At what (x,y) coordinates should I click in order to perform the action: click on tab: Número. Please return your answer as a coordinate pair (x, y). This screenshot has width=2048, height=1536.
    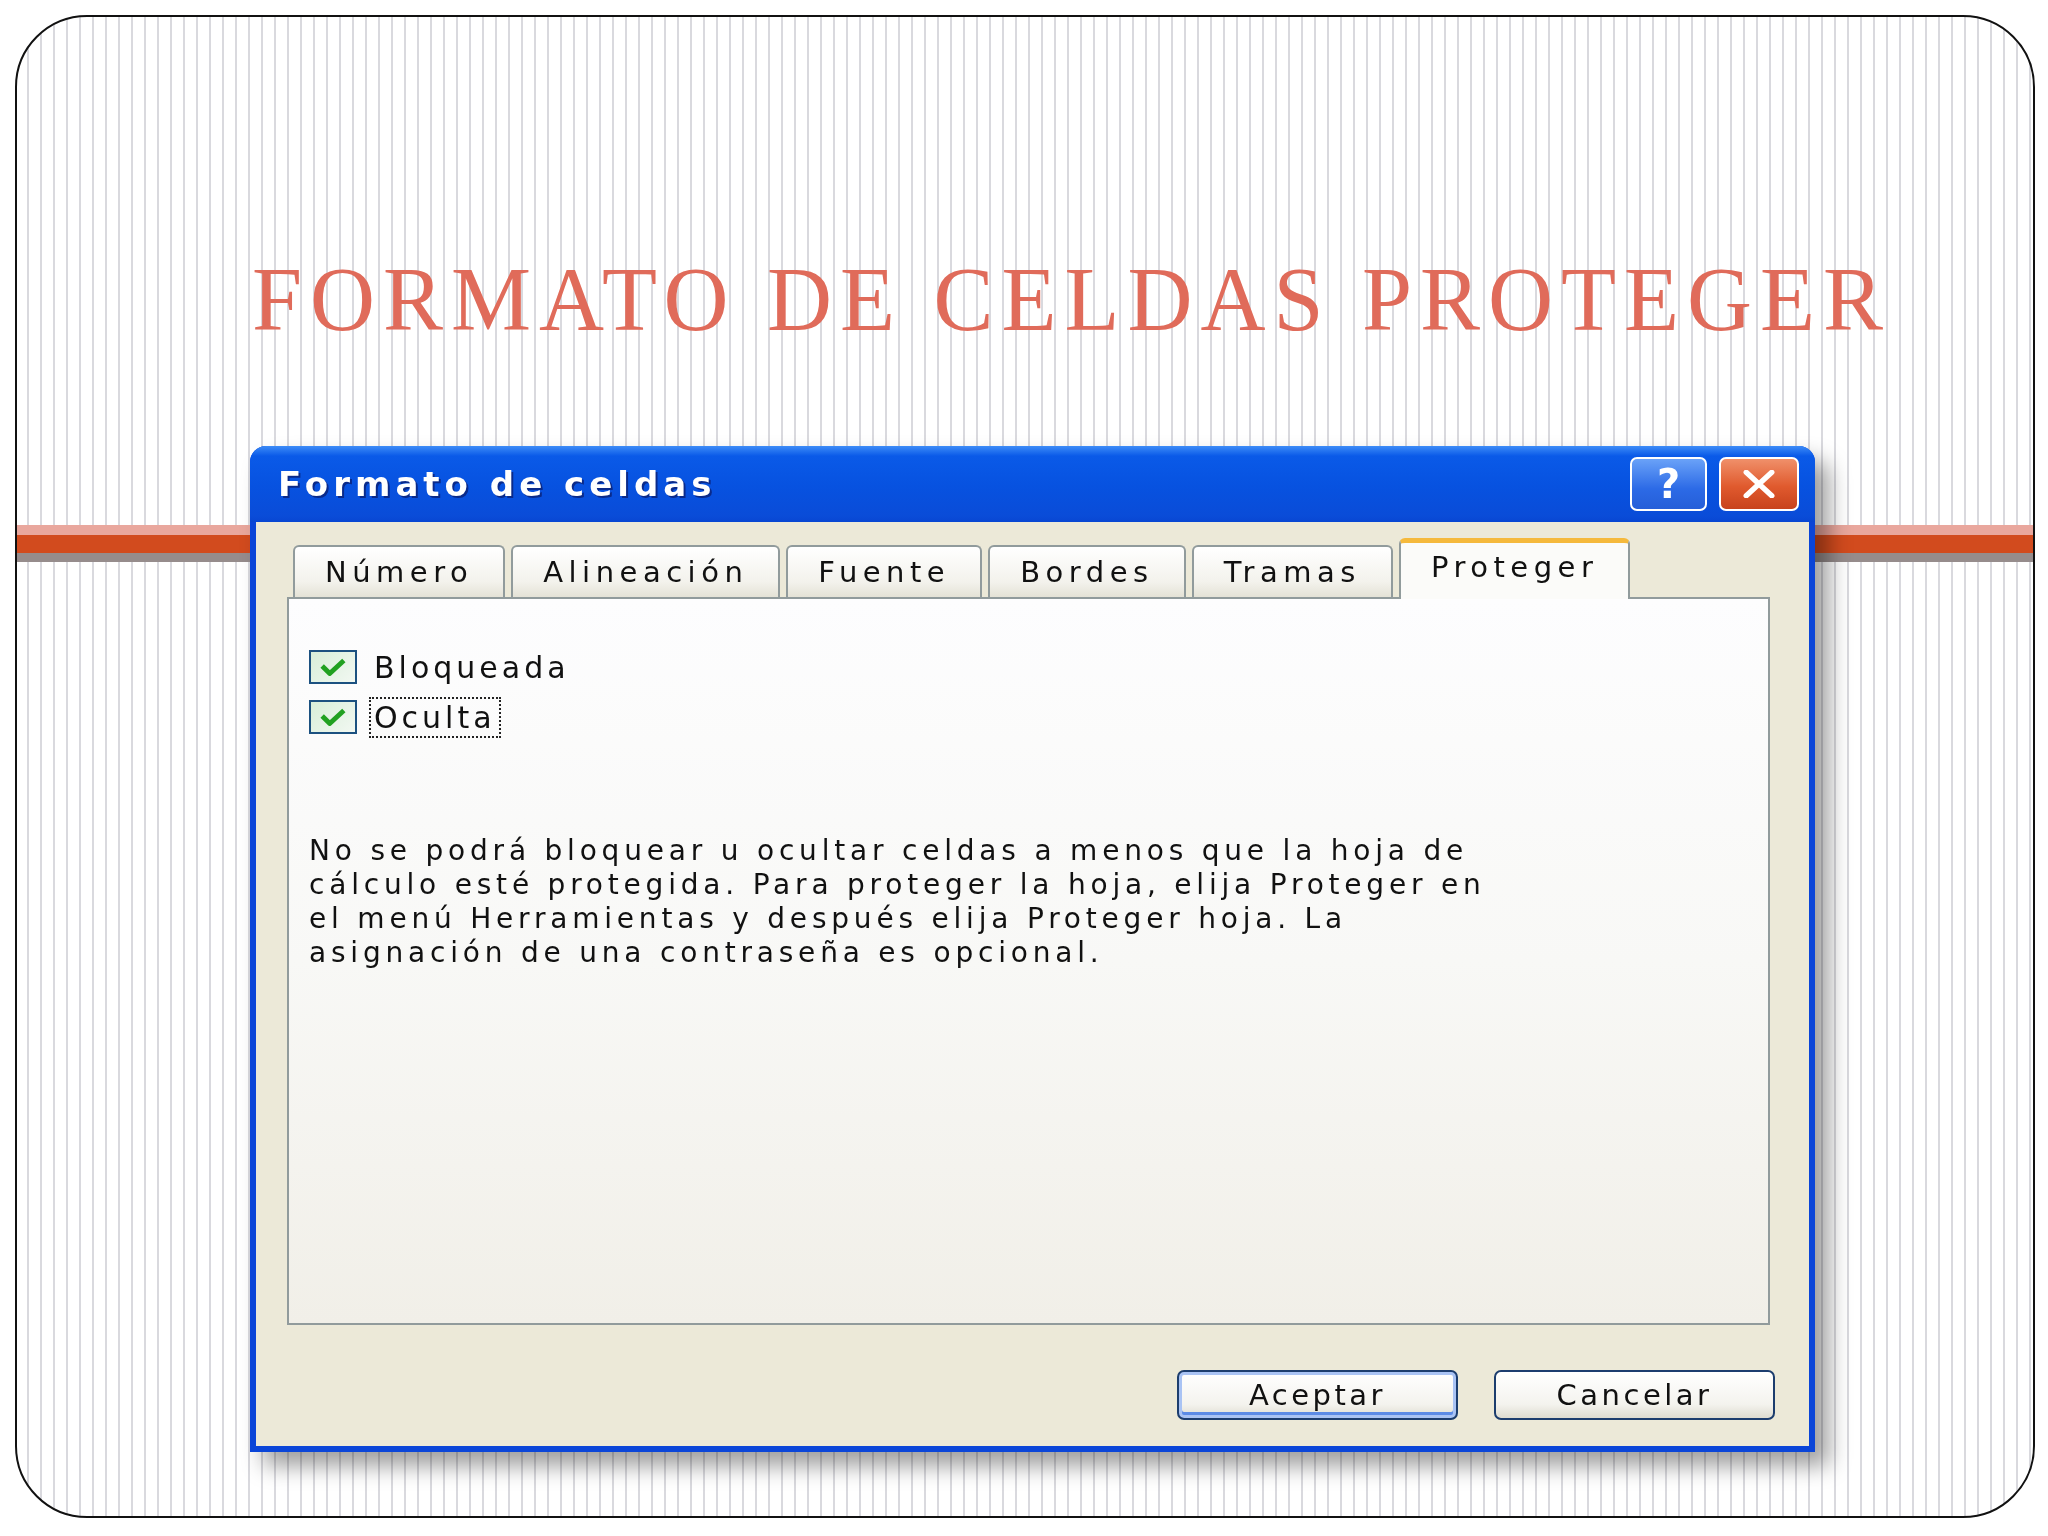
    Looking at the image, I should click on (399, 571).